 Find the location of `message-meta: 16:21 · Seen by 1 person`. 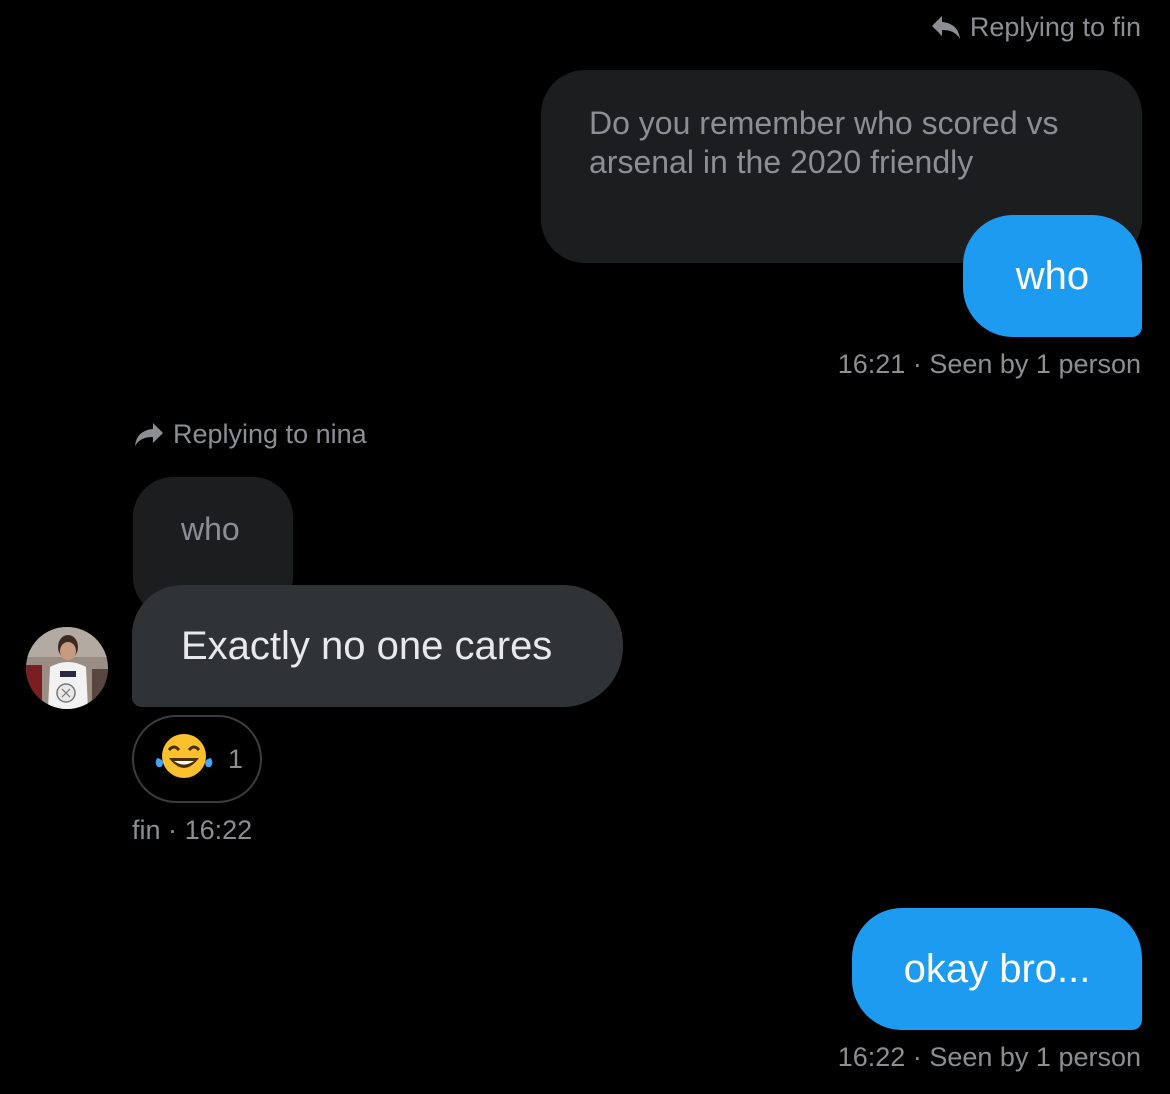

message-meta: 16:21 · Seen by 1 person is located at coordinates (989, 364).